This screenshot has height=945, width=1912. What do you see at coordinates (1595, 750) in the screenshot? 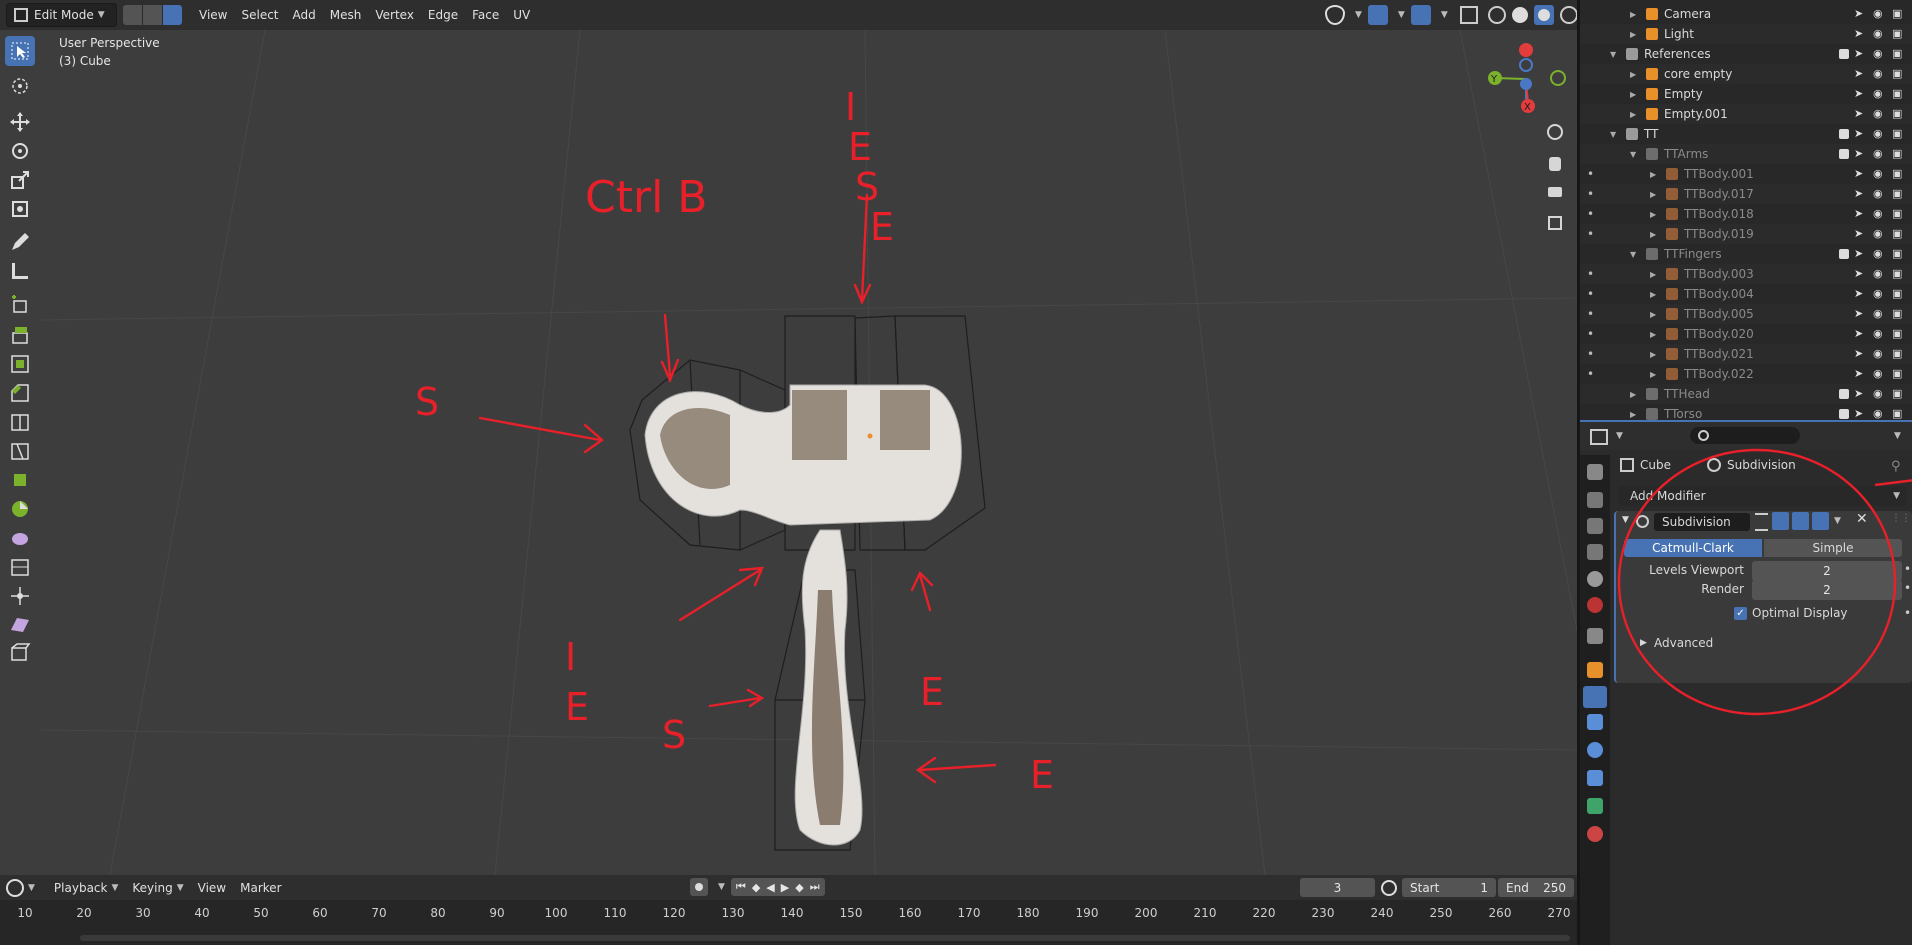
I see `physics-tab-icon` at bounding box center [1595, 750].